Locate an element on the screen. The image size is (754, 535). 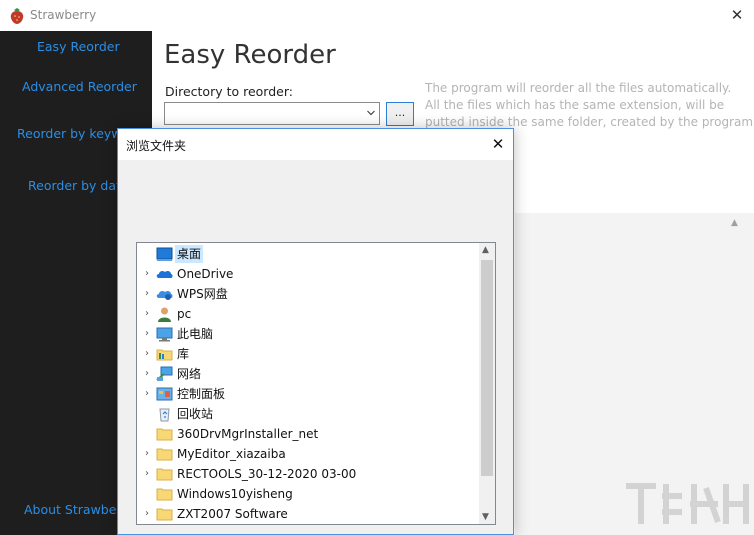
tree-item: › MyEditor_xiazaiba is located at coordinates (307, 454).